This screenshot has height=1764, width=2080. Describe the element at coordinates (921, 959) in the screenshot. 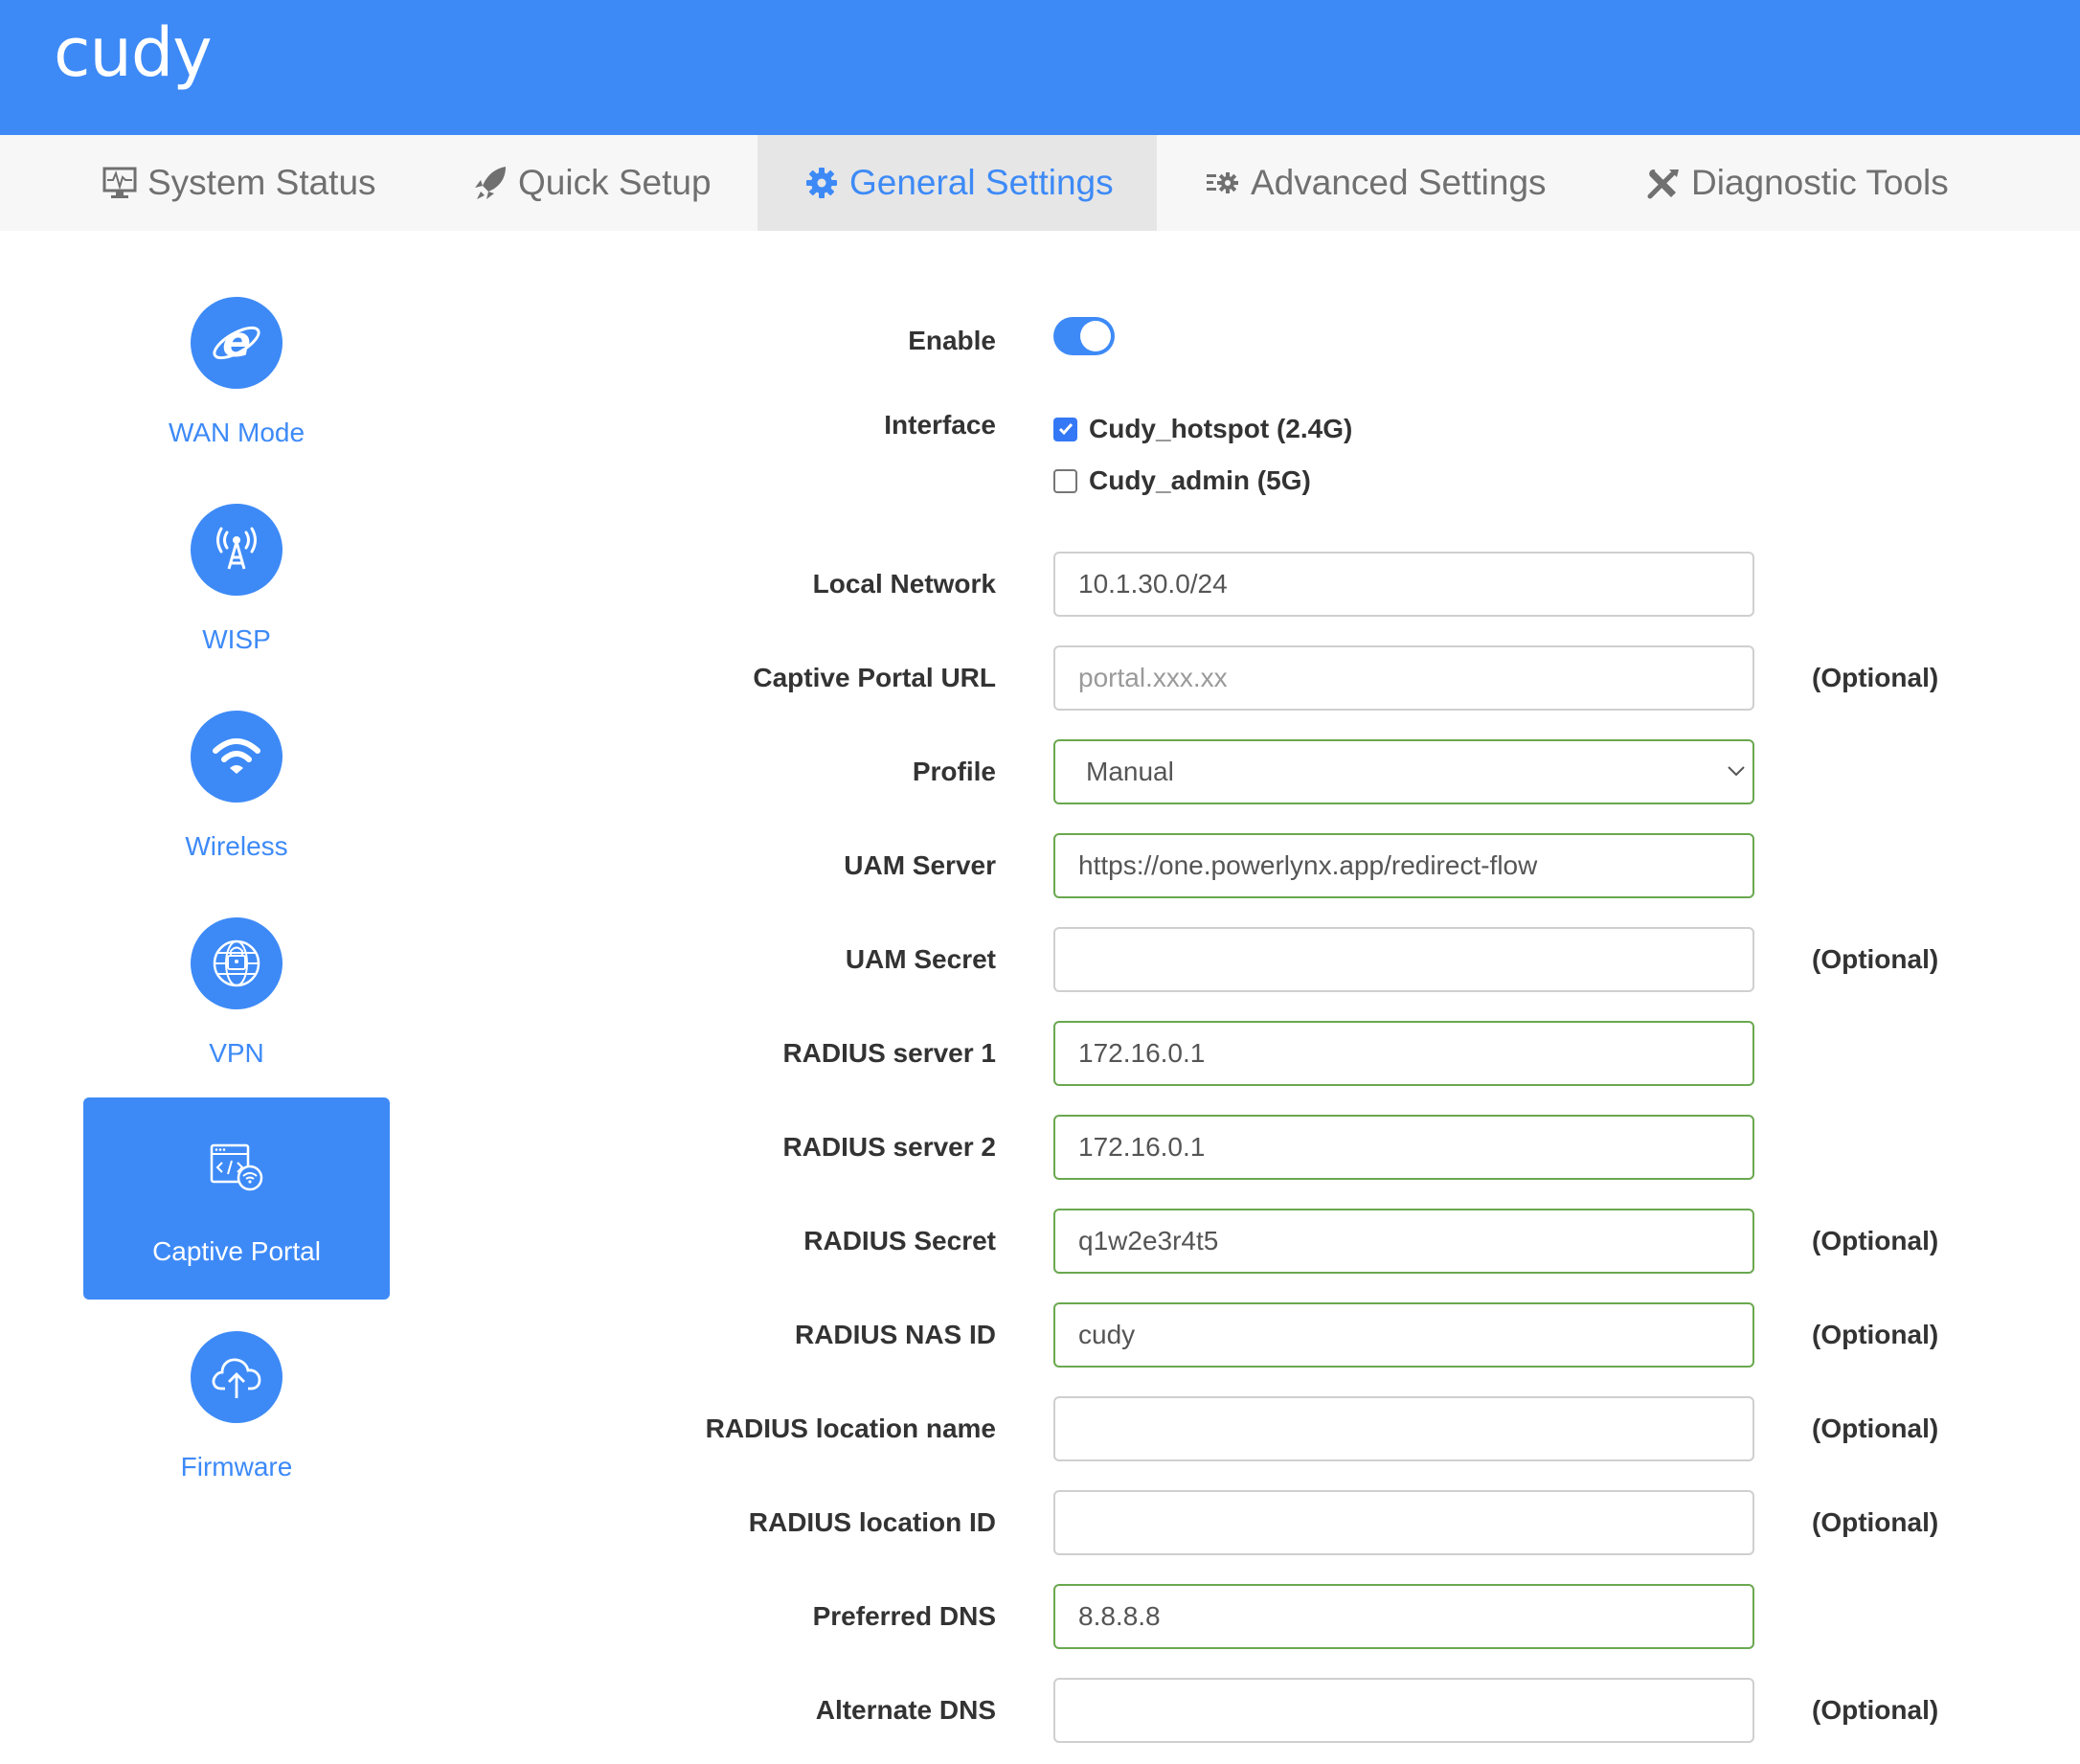

I see `field-label: UAM Secret` at that location.